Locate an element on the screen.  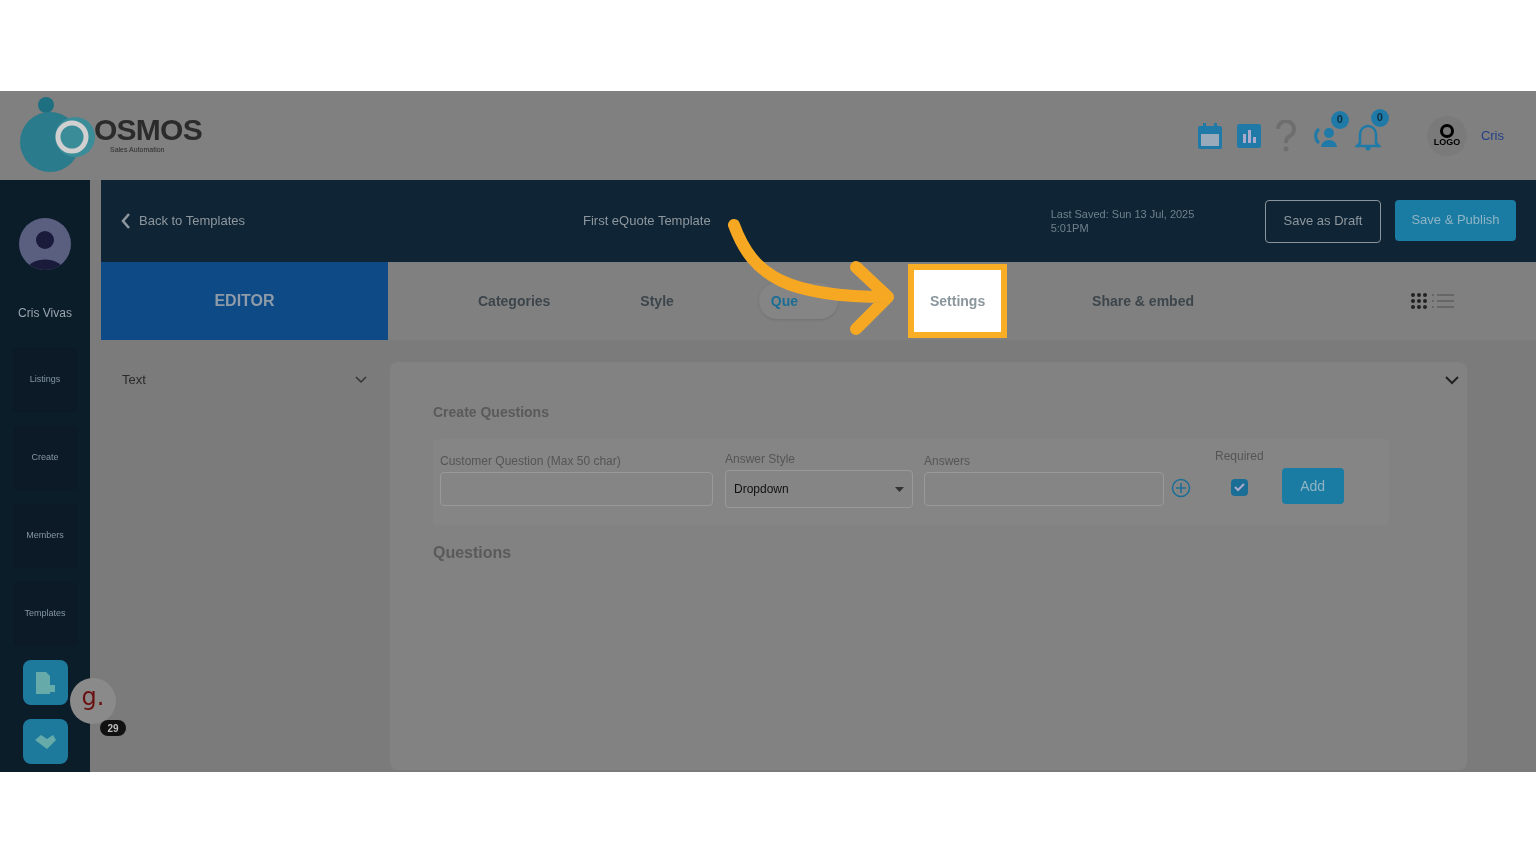
add-button: Add is located at coordinates (1312, 486).